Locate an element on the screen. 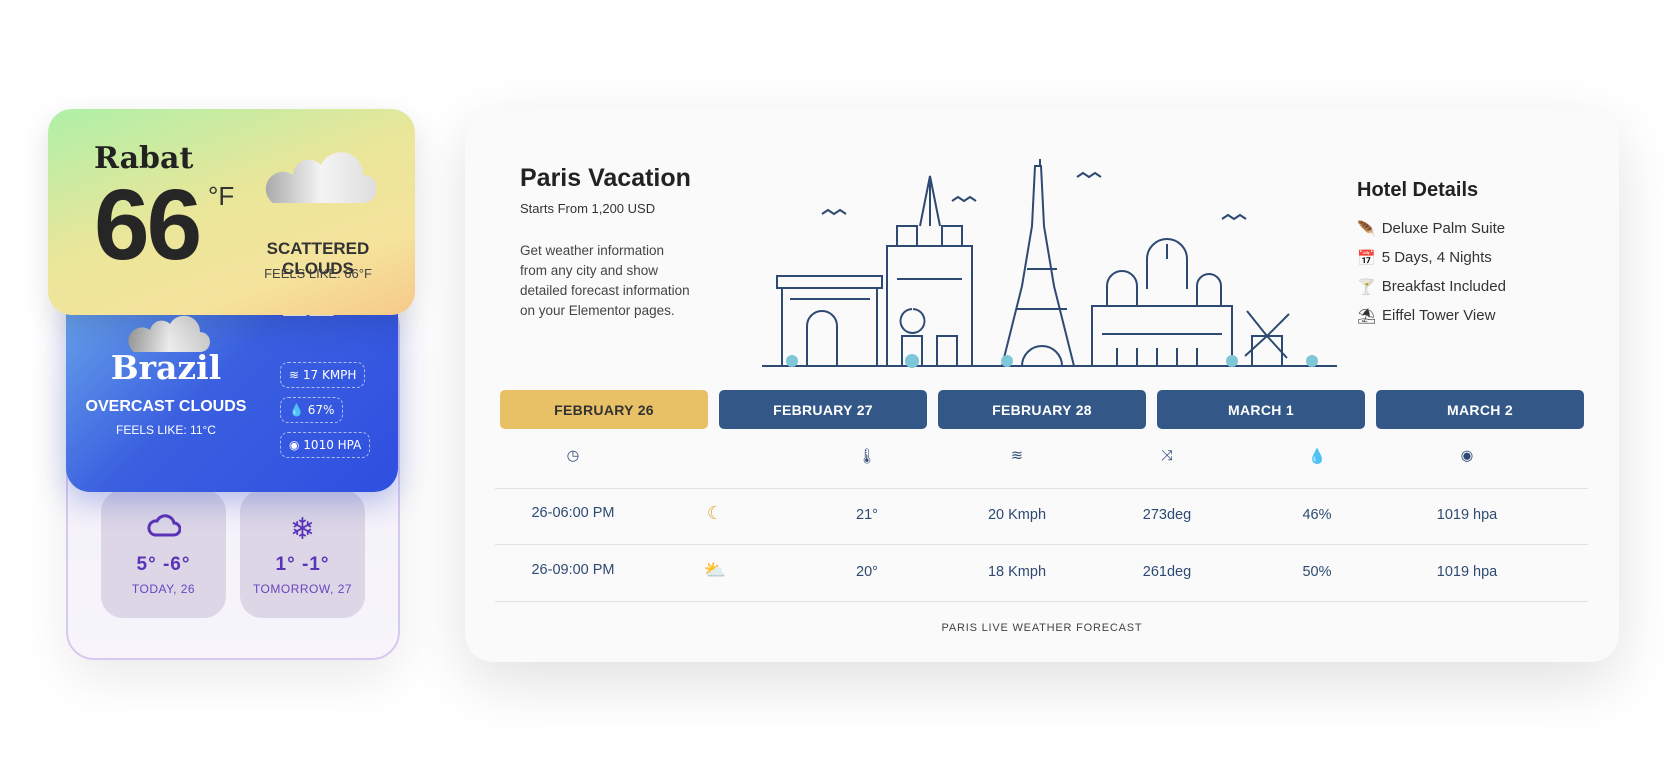 This screenshot has height=772, width=1670. cocktail-icon: 🍸 is located at coordinates (1366, 287).